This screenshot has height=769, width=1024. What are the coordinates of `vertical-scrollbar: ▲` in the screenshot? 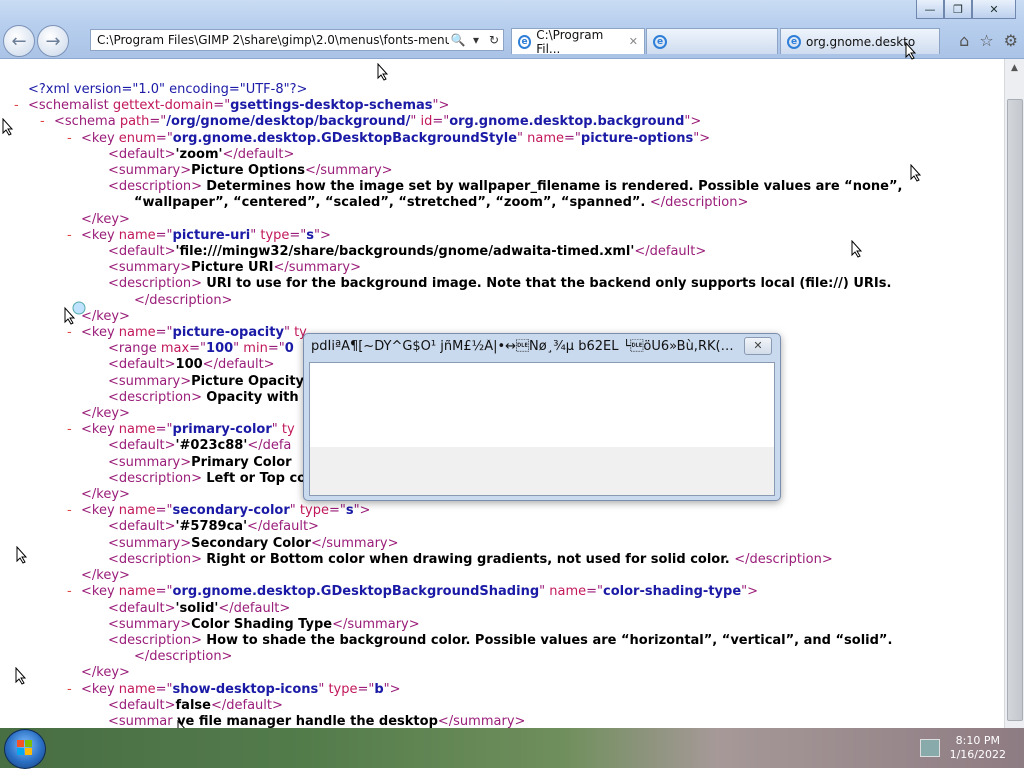 It's located at (1014, 393).